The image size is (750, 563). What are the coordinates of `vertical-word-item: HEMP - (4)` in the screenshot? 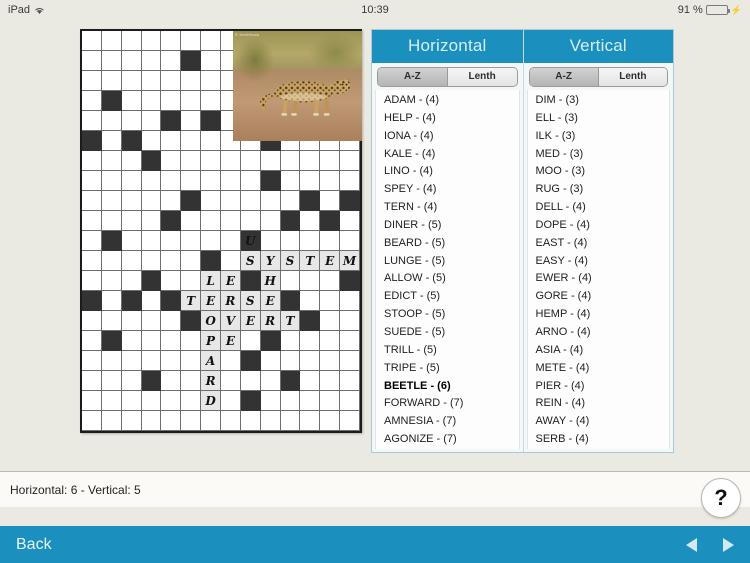 It's located at (603, 315).